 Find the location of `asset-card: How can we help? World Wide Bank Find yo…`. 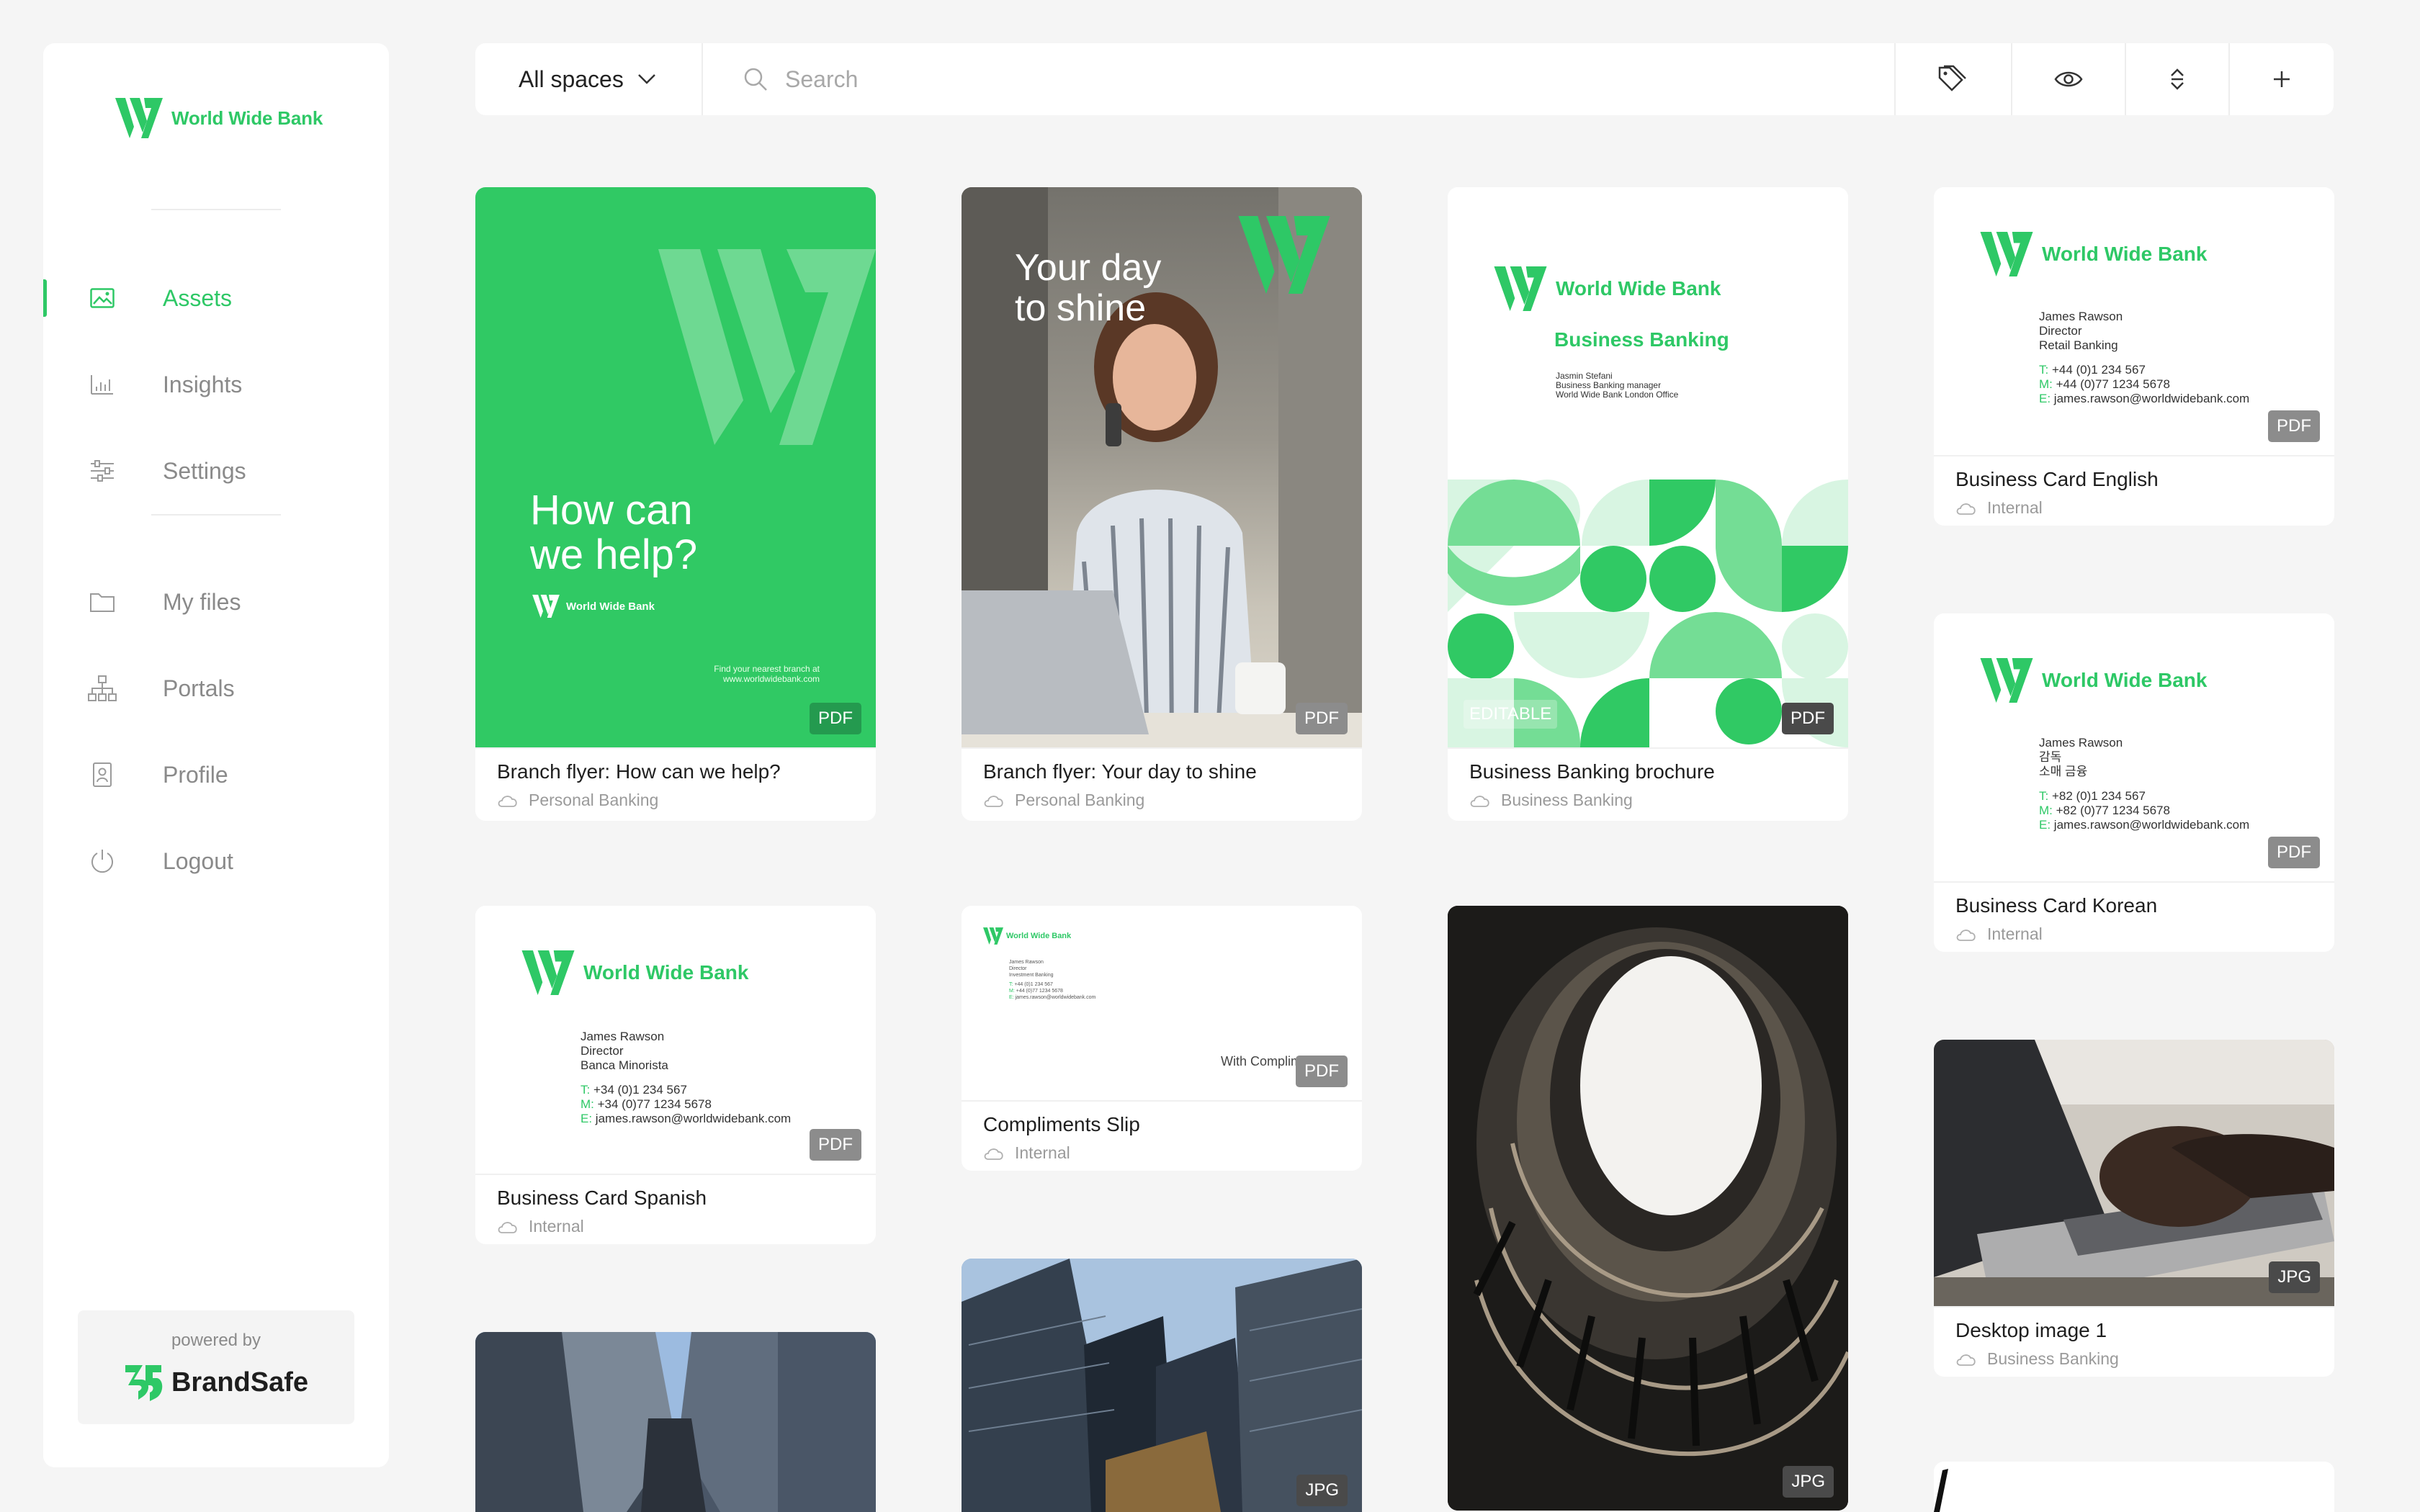

asset-card: How can we help? World Wide Bank Find yo… is located at coordinates (675, 504).